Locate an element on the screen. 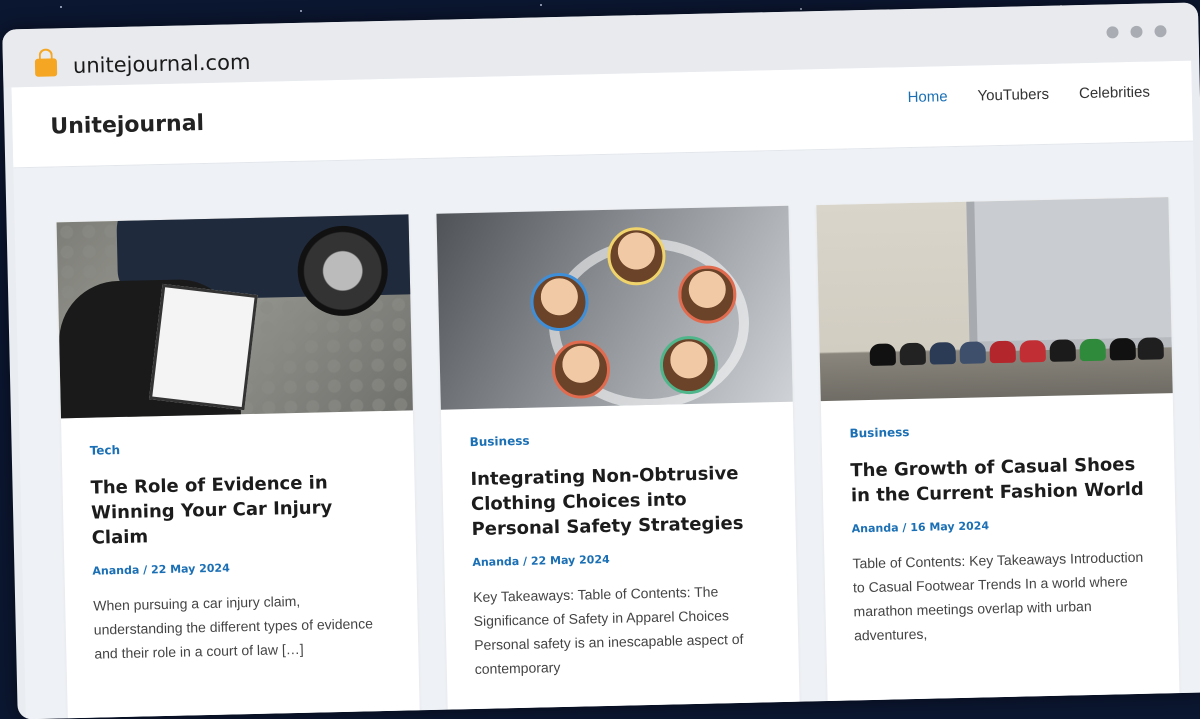 Image resolution: width=1200 pixels, height=719 pixels. clipboard-shape is located at coordinates (203, 347).